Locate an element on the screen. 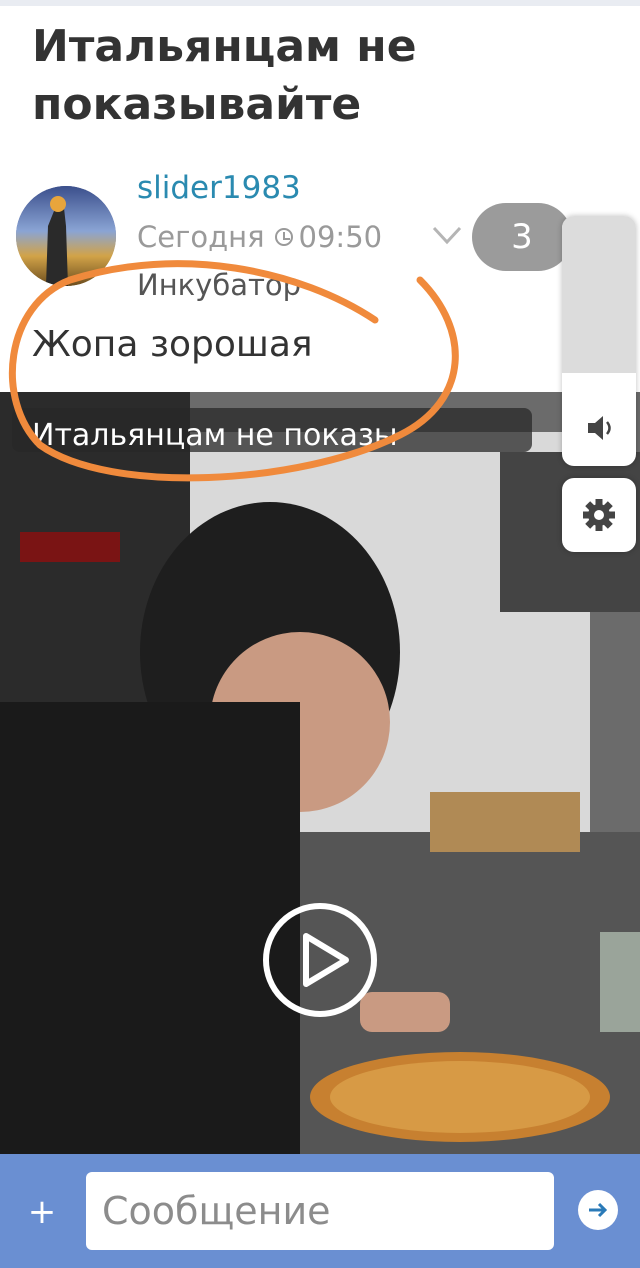 The width and height of the screenshot is (640, 1268). gear-icon is located at coordinates (599, 515).